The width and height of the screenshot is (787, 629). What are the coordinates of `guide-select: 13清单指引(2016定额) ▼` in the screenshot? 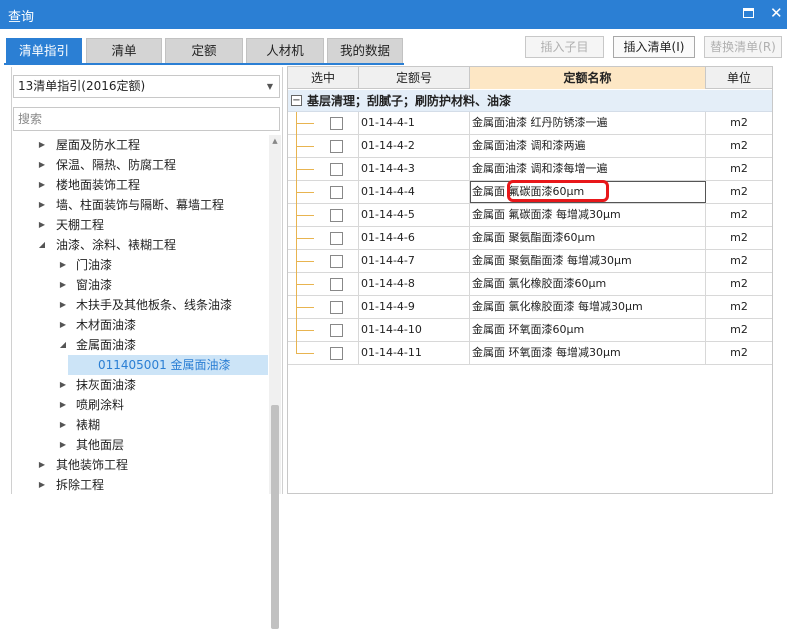 It's located at (146, 86).